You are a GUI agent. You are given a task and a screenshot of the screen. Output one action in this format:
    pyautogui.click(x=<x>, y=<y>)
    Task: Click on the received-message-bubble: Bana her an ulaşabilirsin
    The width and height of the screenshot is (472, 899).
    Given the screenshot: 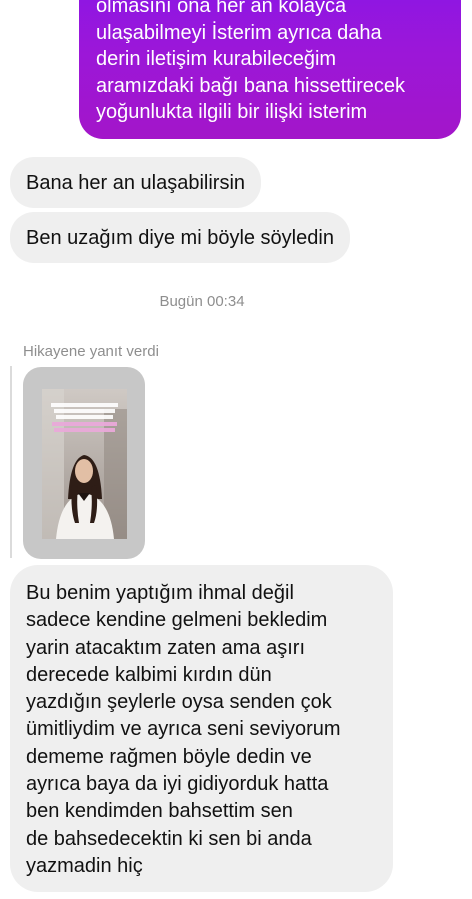 What is the action you would take?
    pyautogui.click(x=136, y=182)
    